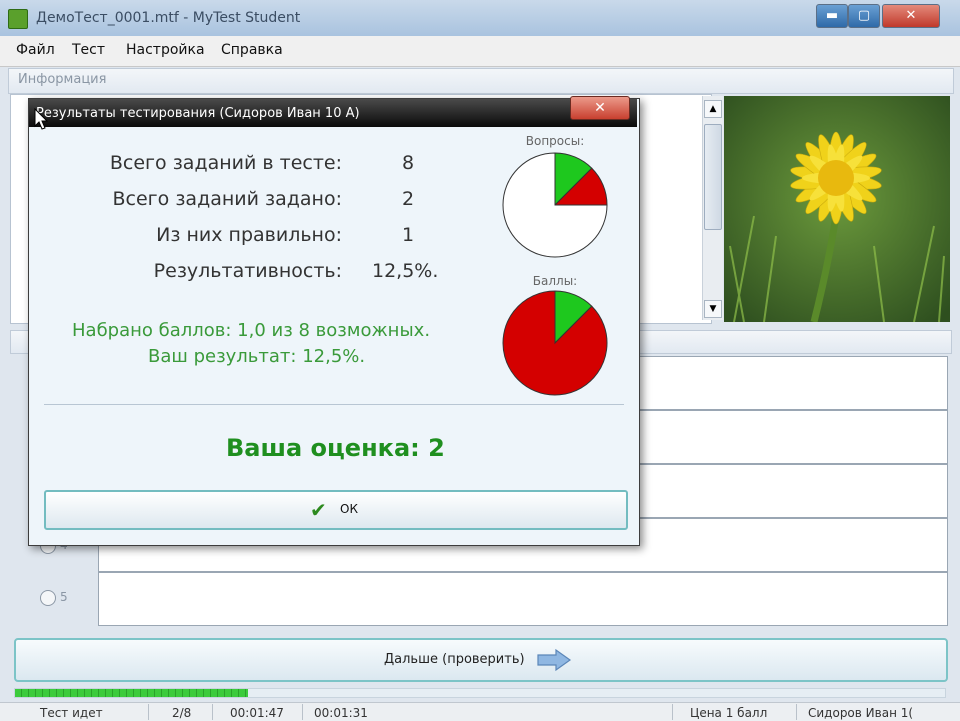 This screenshot has width=960, height=721. What do you see at coordinates (600, 108) in the screenshot?
I see `dialog-close-button: ✕` at bounding box center [600, 108].